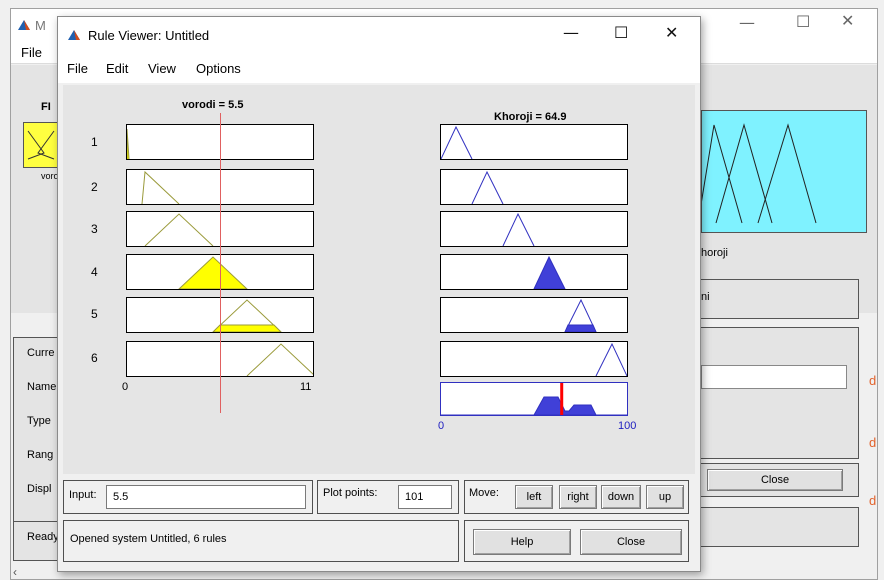 The width and height of the screenshot is (884, 580). Describe the element at coordinates (43, 537) in the screenshot. I see `bg-label-ready: Ready` at that location.